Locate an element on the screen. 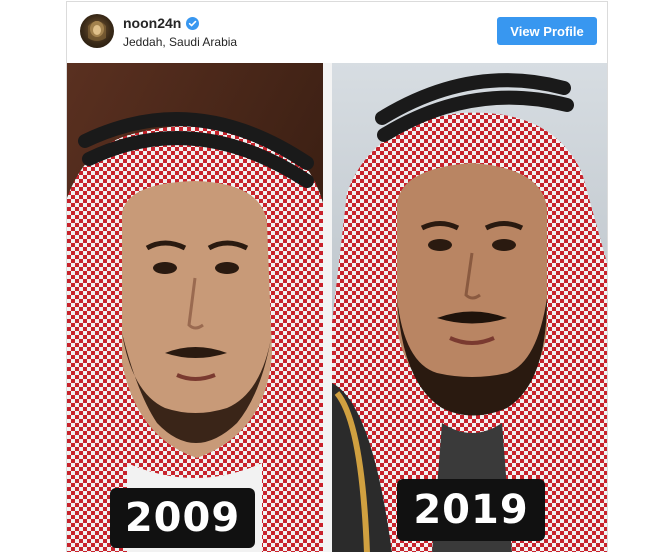 The width and height of the screenshot is (648, 552). avatar-image is located at coordinates (97, 31).